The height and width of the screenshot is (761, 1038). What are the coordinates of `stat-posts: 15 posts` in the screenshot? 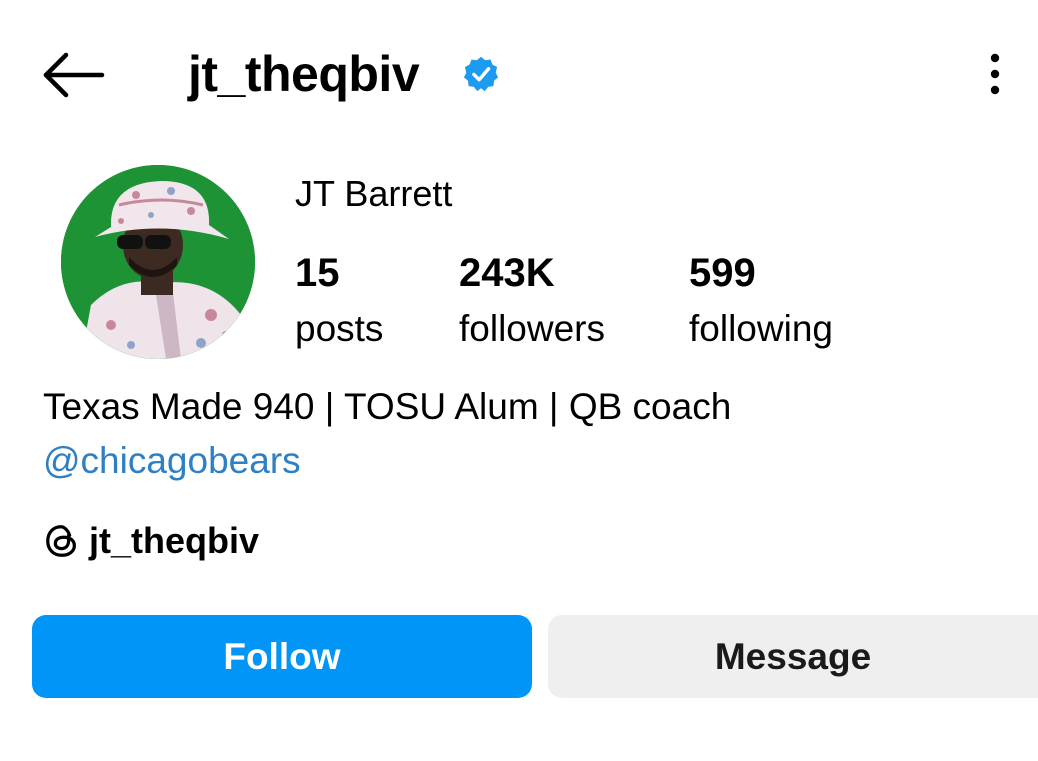 It's located at (339, 301).